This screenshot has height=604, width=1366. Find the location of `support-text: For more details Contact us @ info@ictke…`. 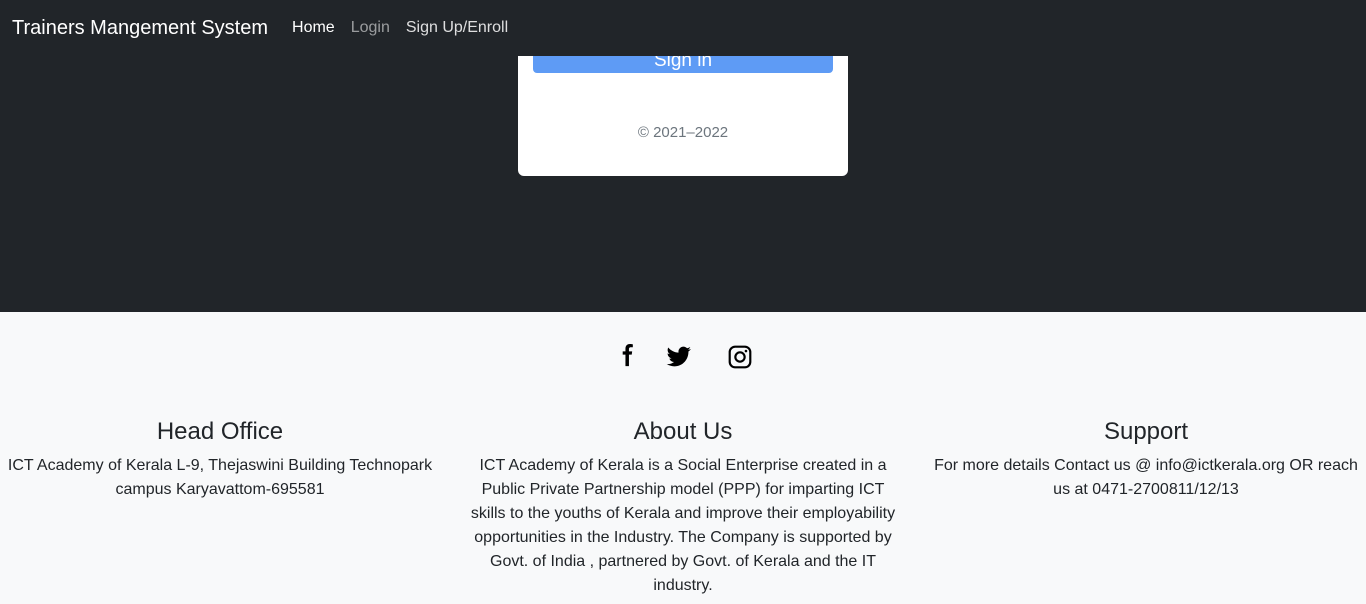

support-text: For more details Contact us @ info@ictke… is located at coordinates (1146, 477).